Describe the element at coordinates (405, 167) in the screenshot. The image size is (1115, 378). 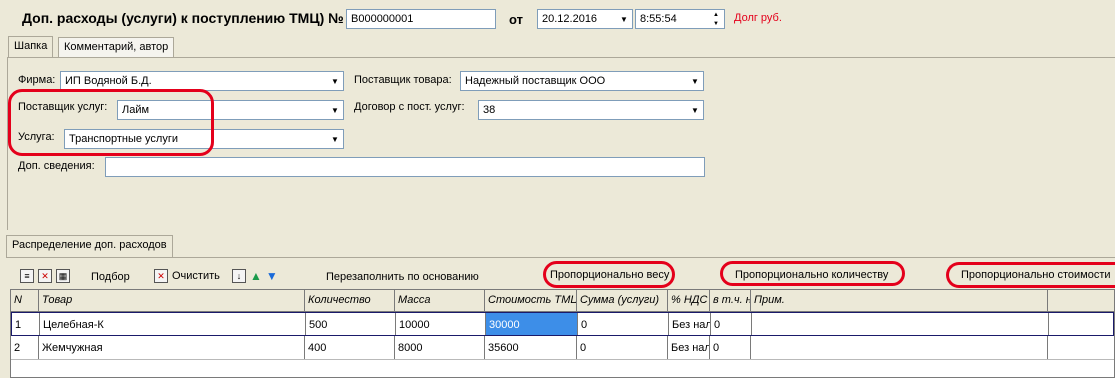
I see `extra-info-input` at that location.